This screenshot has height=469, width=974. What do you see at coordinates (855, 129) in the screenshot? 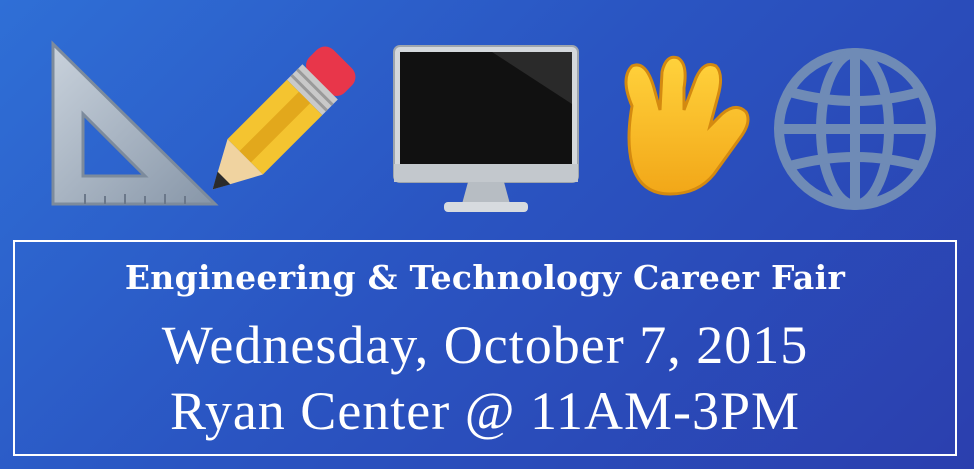
I see `globe-icon` at bounding box center [855, 129].